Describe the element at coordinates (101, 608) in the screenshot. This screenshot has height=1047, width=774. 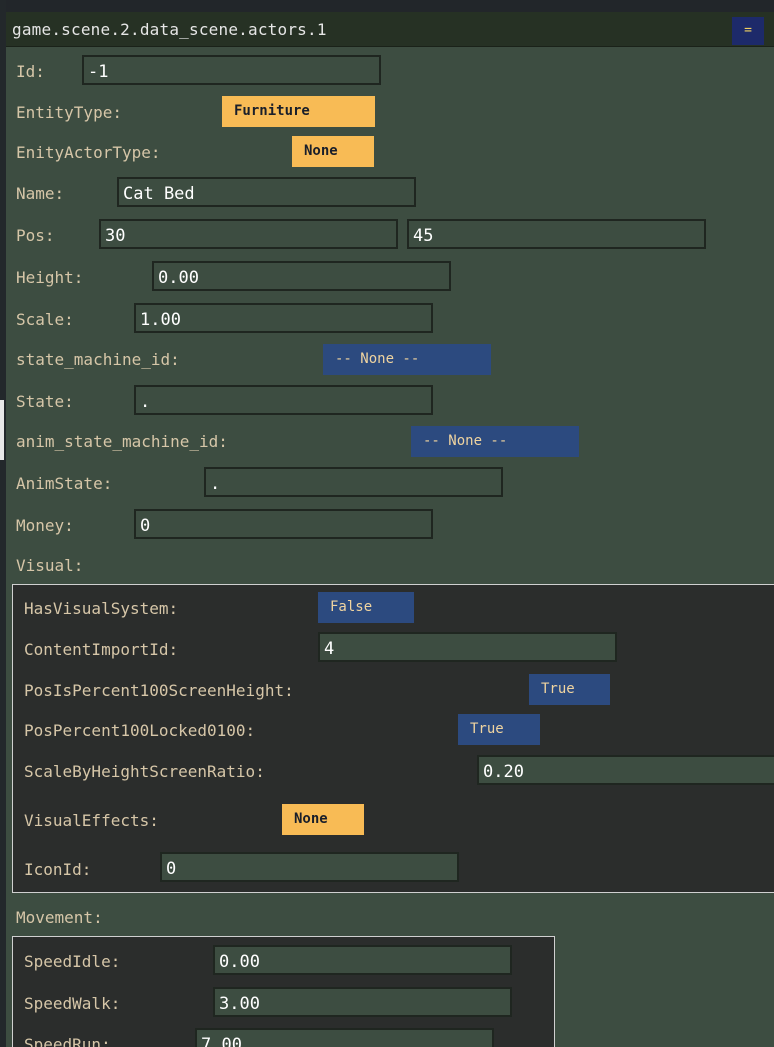
I see `has-visual-system-label: HasVisualSystem:` at that location.